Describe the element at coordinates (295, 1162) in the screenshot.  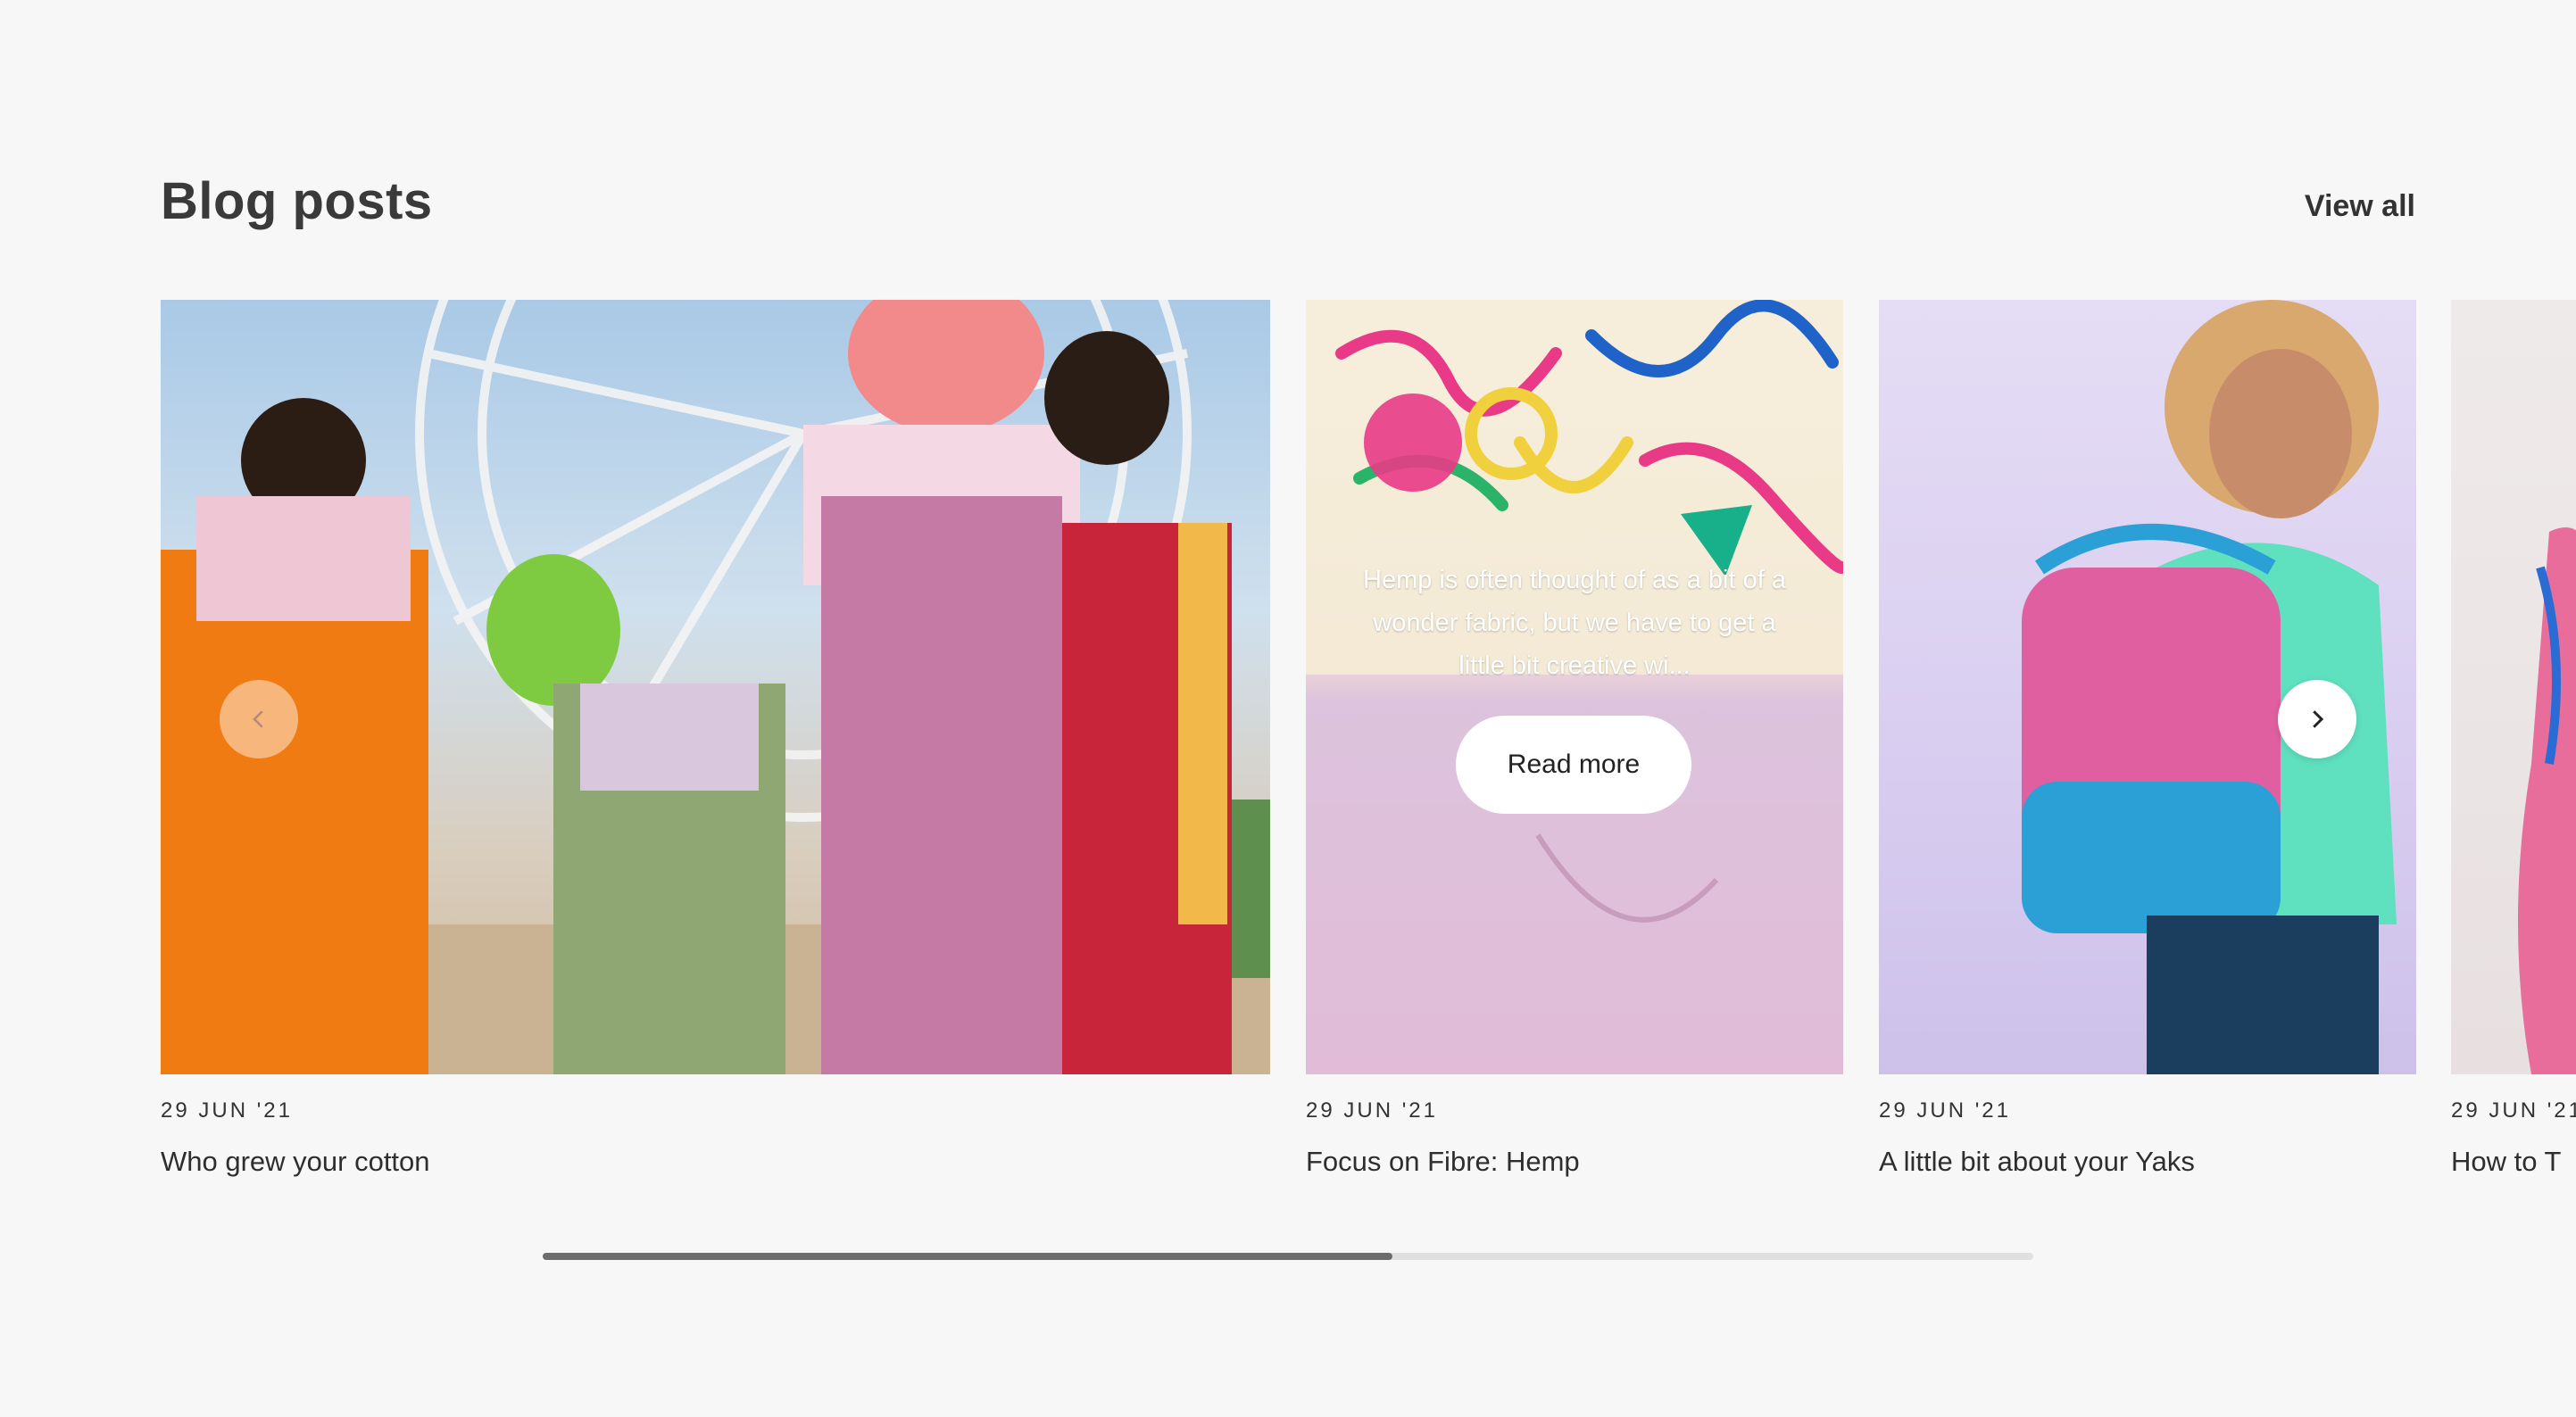
I see `blog-card-title: Who grew your cotton` at that location.